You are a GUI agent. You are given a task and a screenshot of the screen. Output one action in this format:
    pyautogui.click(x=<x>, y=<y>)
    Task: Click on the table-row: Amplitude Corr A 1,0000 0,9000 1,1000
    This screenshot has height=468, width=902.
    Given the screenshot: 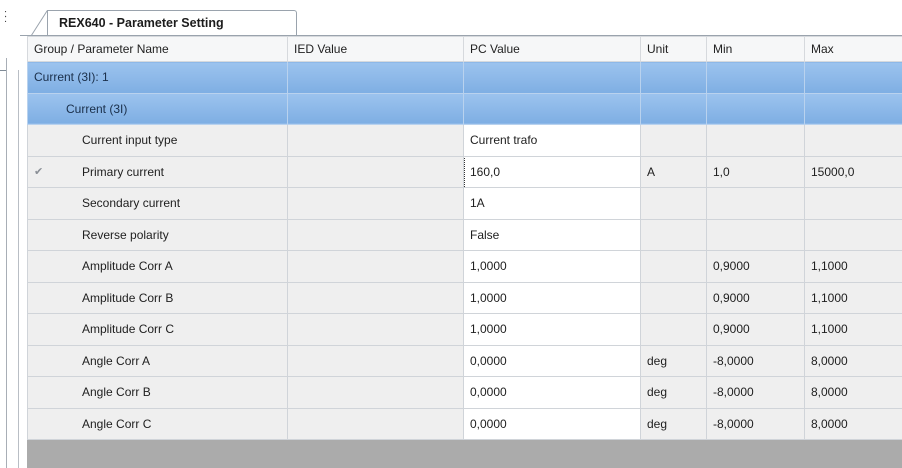 What is the action you would take?
    pyautogui.click(x=464, y=266)
    